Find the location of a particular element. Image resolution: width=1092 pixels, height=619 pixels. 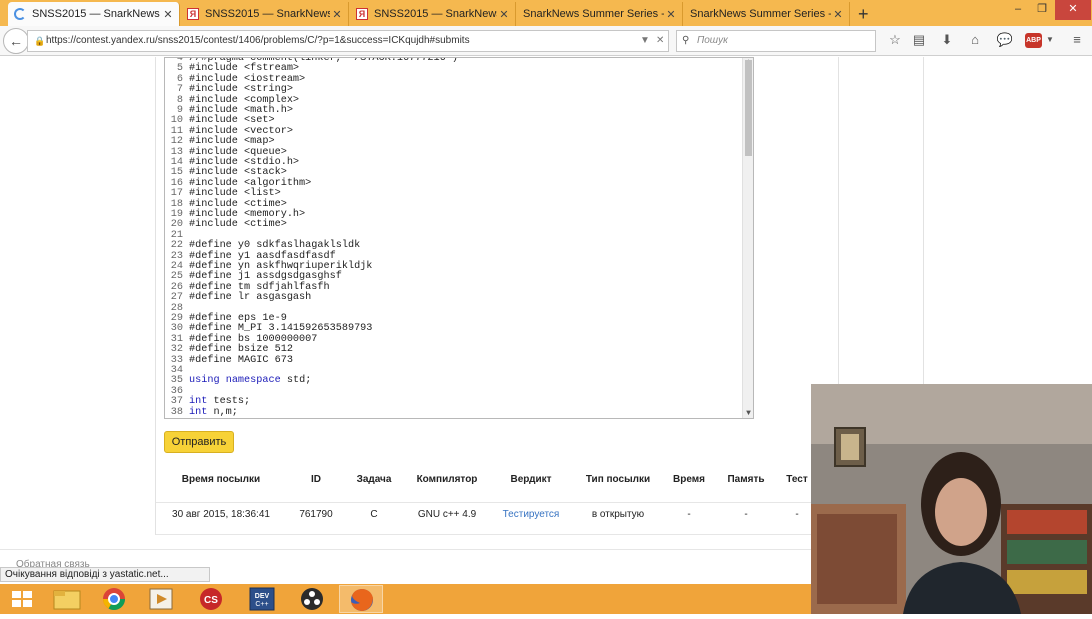

scrollbar-thumb is located at coordinates (748, 108).